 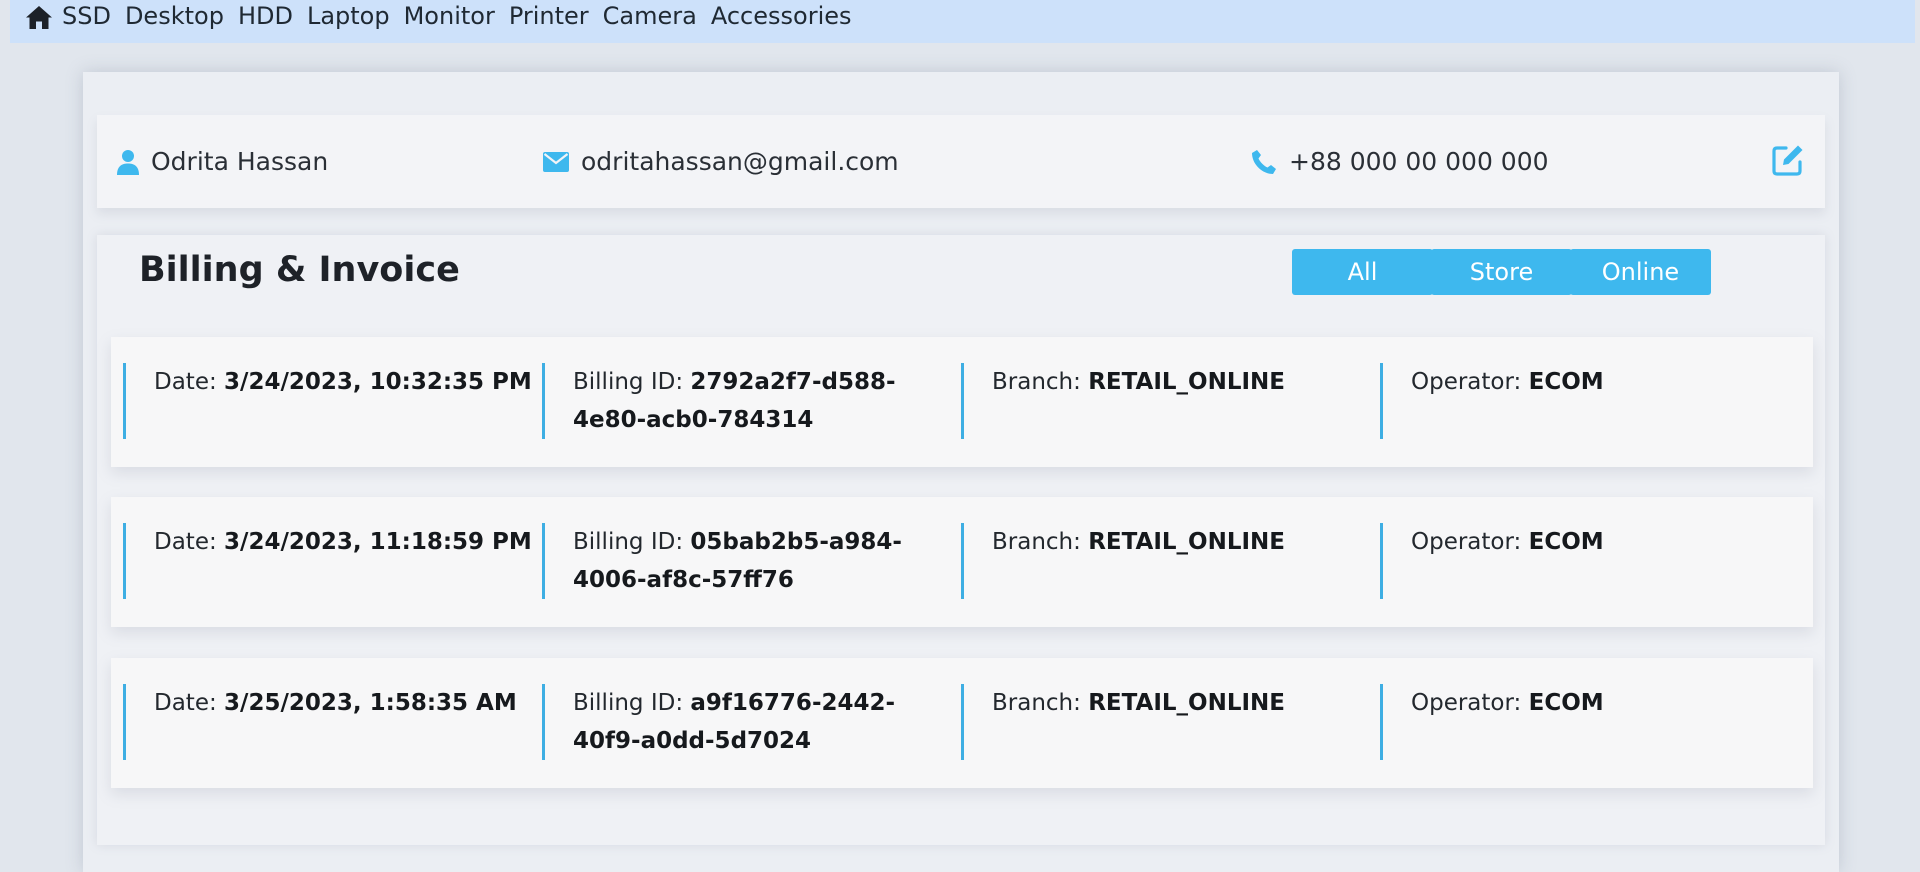 What do you see at coordinates (240, 161) in the screenshot?
I see `profile-name: Odrita Hassan` at bounding box center [240, 161].